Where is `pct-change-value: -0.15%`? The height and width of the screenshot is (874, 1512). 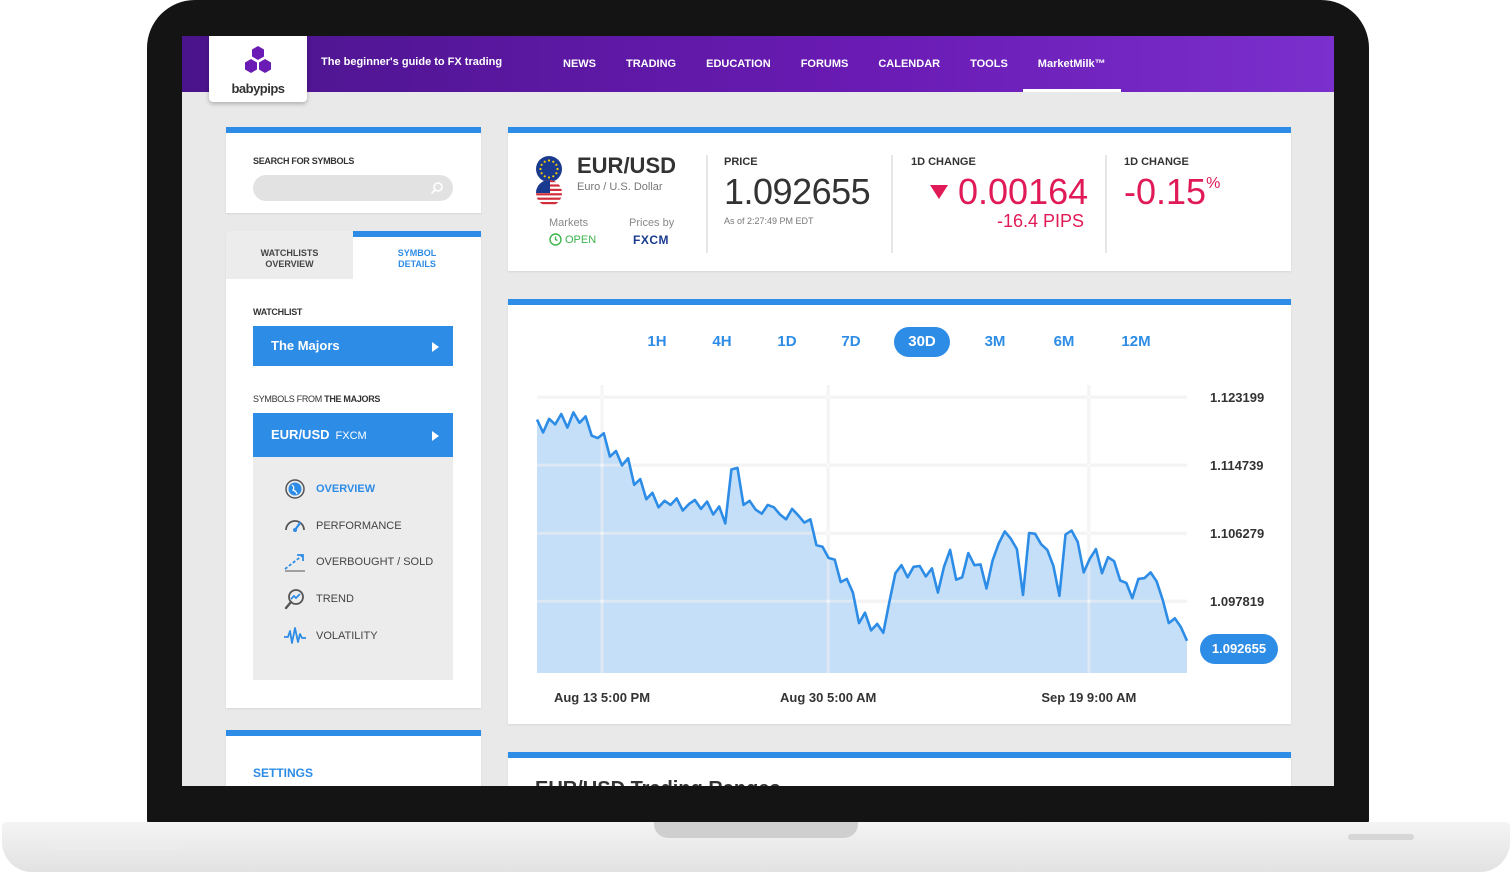 pct-change-value: -0.15% is located at coordinates (1172, 192).